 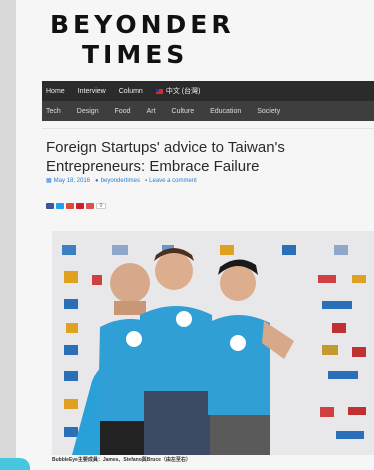 What do you see at coordinates (142, 24) in the screenshot?
I see `logo-line-1: BEYONDER` at bounding box center [142, 24].